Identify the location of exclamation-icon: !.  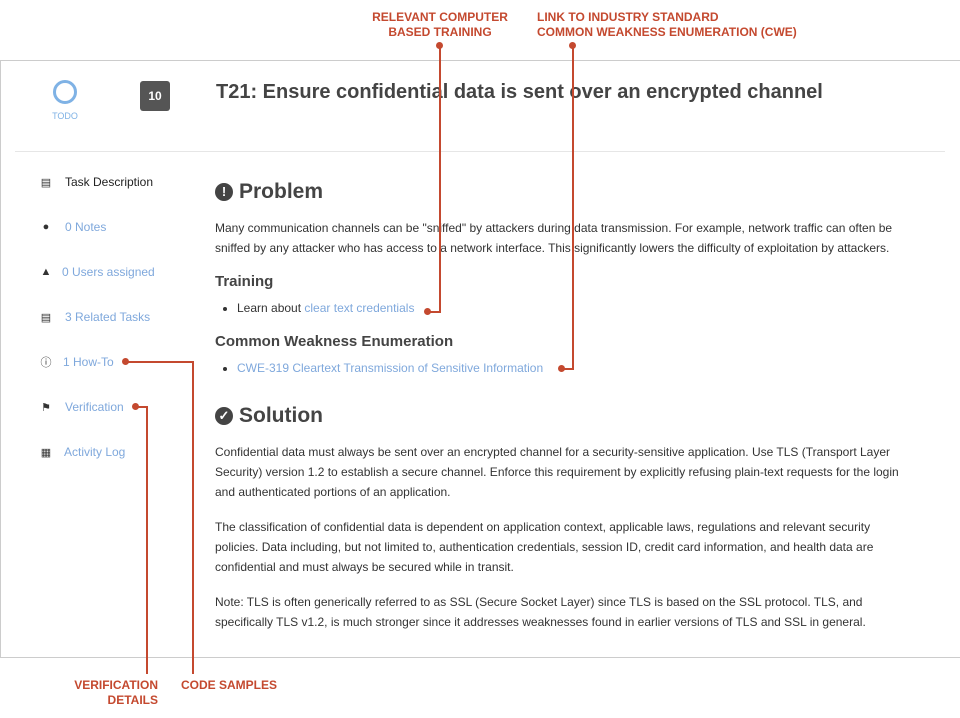
(224, 192).